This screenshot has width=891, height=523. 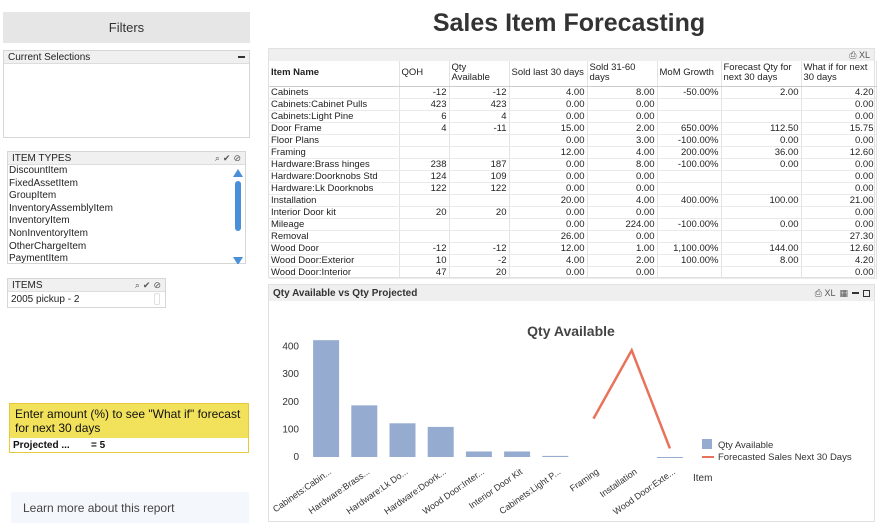 What do you see at coordinates (479, 164) in the screenshot?
I see `table-cell: 187` at bounding box center [479, 164].